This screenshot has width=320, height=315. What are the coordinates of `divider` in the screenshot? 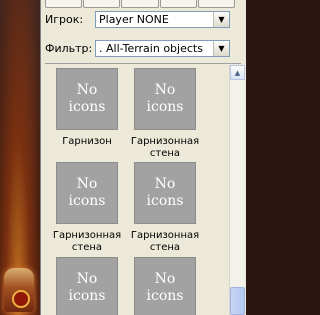 It's located at (143, 63).